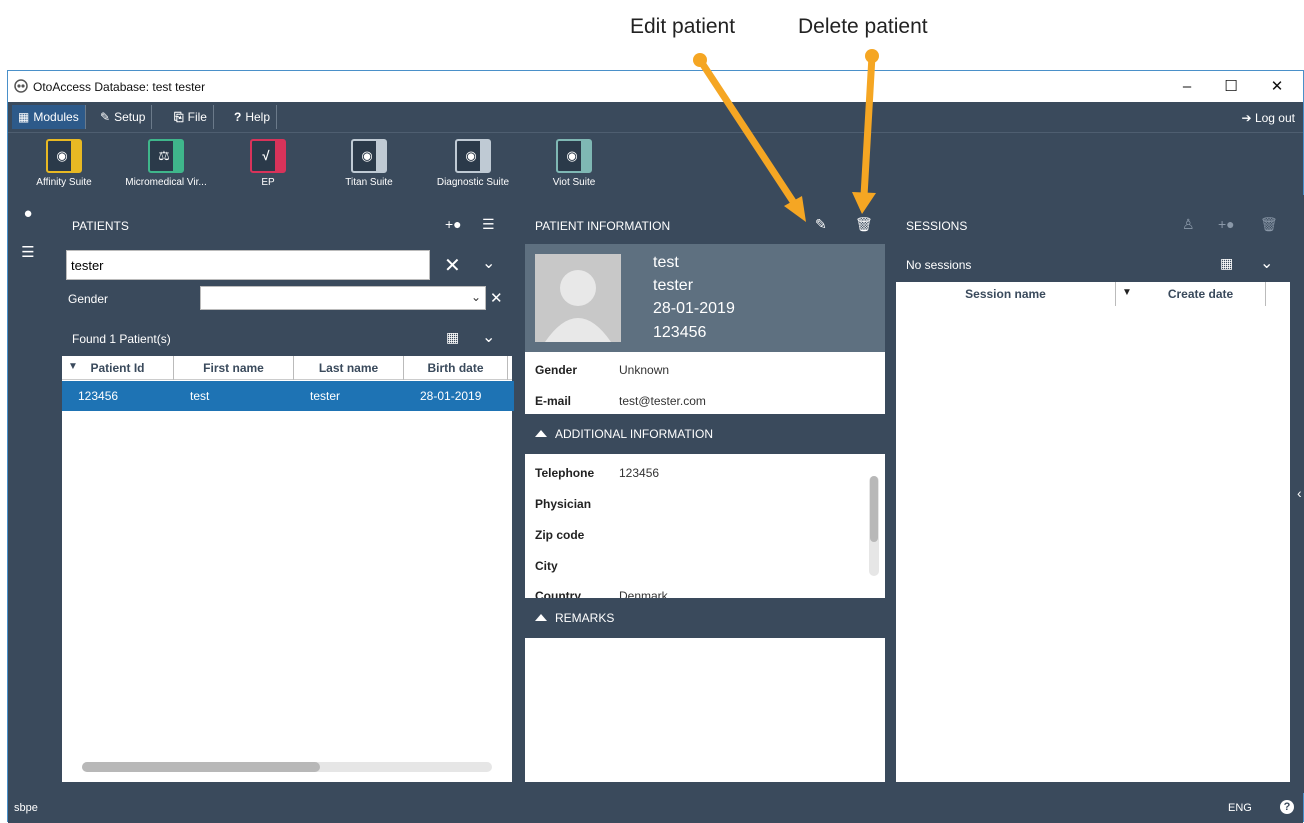 The width and height of the screenshot is (1304, 823). What do you see at coordinates (748, 133) in the screenshot?
I see `edit-arrow-line` at bounding box center [748, 133].